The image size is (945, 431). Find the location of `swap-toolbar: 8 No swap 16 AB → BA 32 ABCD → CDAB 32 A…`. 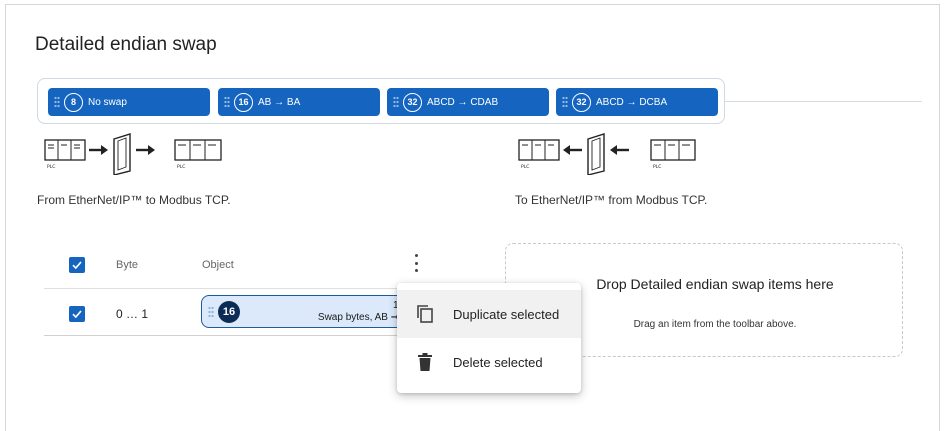

swap-toolbar: 8 No swap 16 AB → BA 32 ABCD → CDAB 32 A… is located at coordinates (381, 101).